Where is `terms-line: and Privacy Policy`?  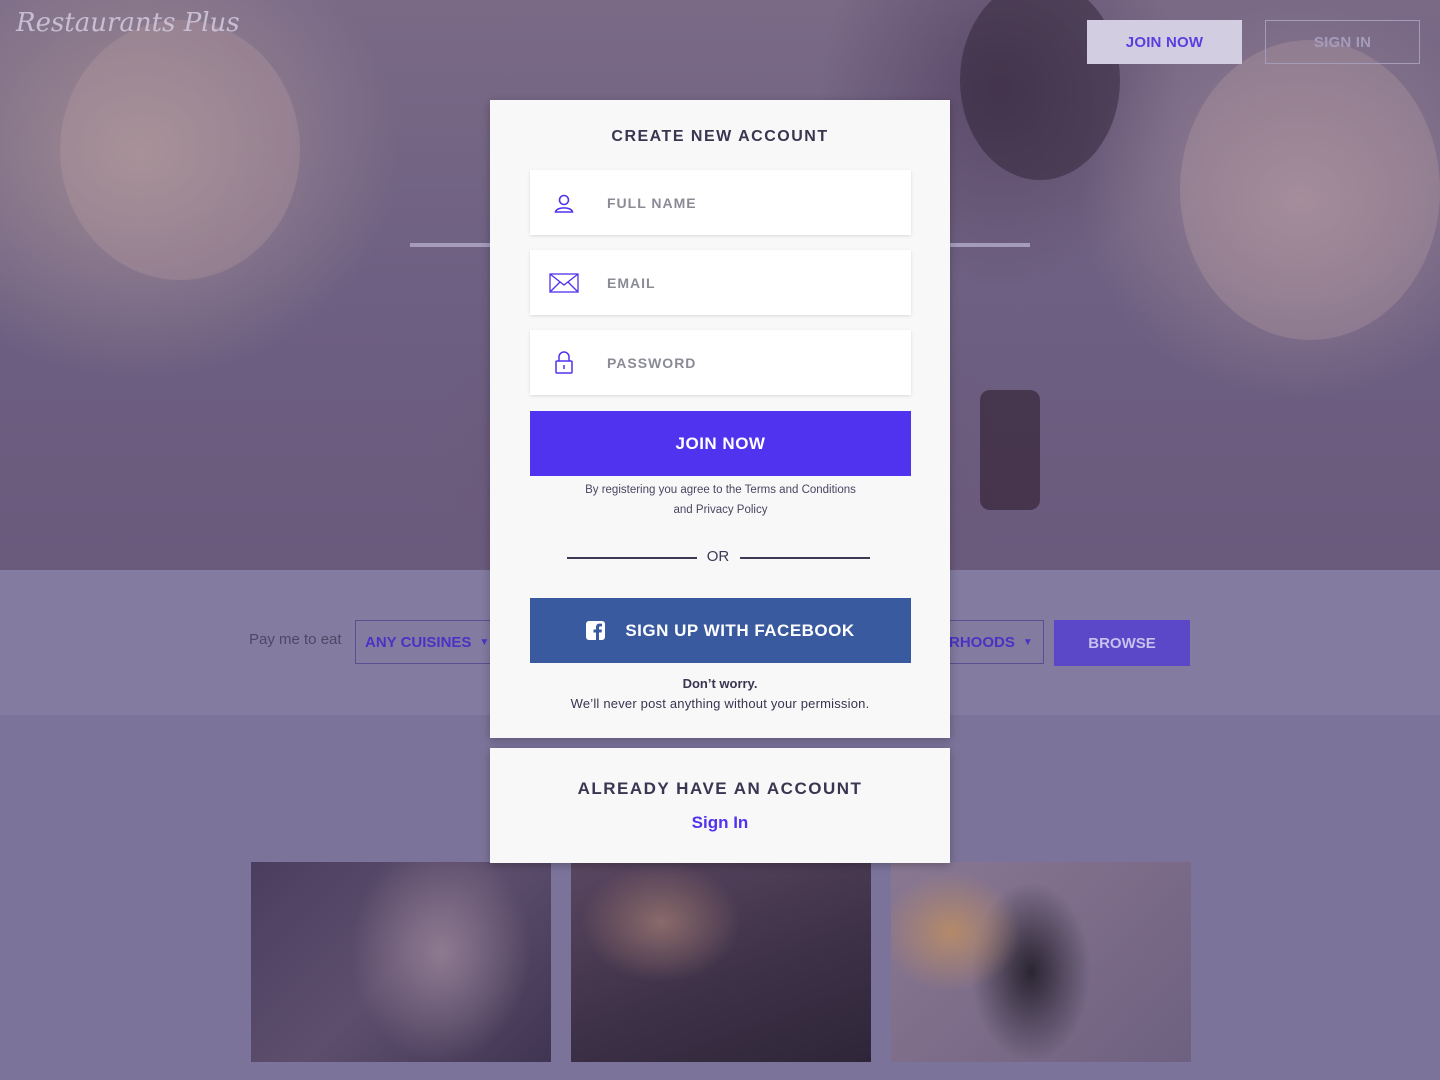
terms-line: and Privacy Policy is located at coordinates (720, 510).